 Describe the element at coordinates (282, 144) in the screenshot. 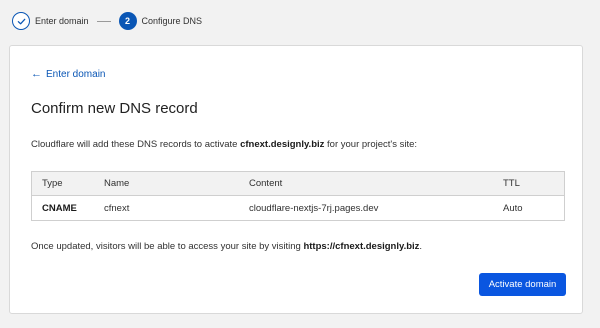

I see `intro-domain: cfnext.designly.biz` at that location.